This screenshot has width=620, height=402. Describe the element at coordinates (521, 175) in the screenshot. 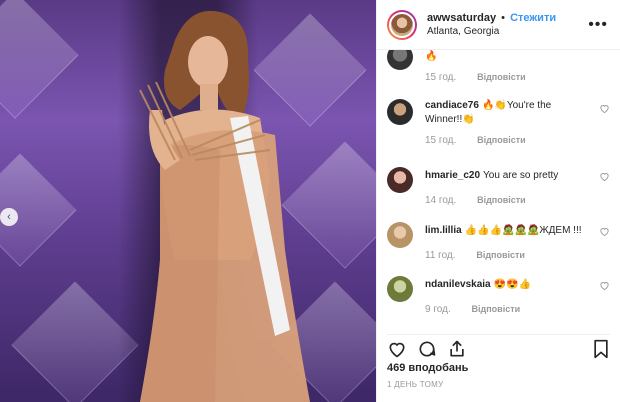

I see `comment-text: You are so pretty` at that location.